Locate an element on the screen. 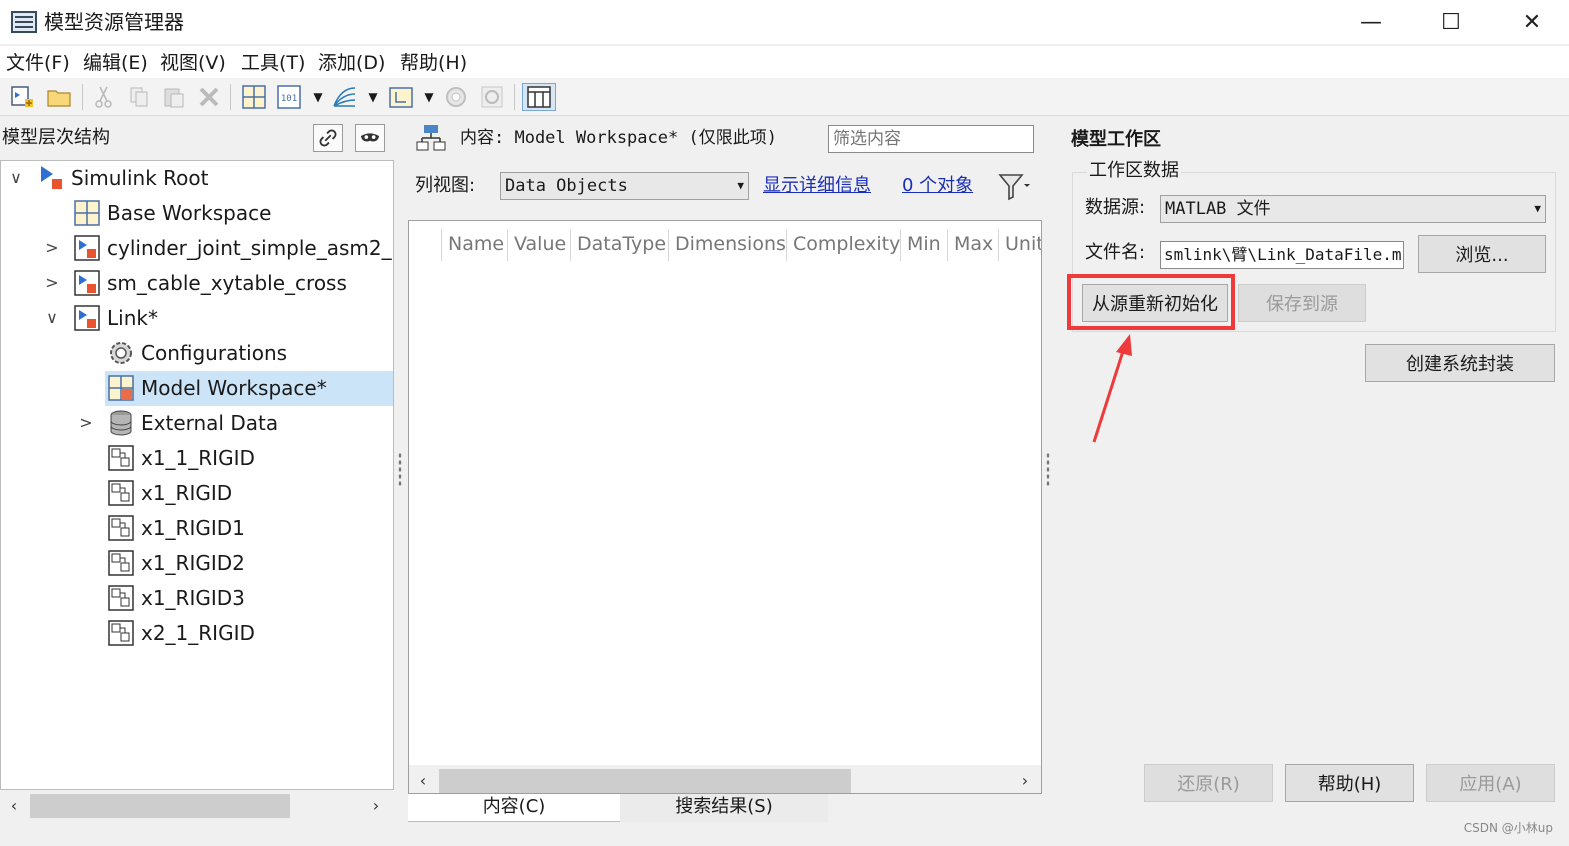  left-splitter-grip is located at coordinates (400, 469).